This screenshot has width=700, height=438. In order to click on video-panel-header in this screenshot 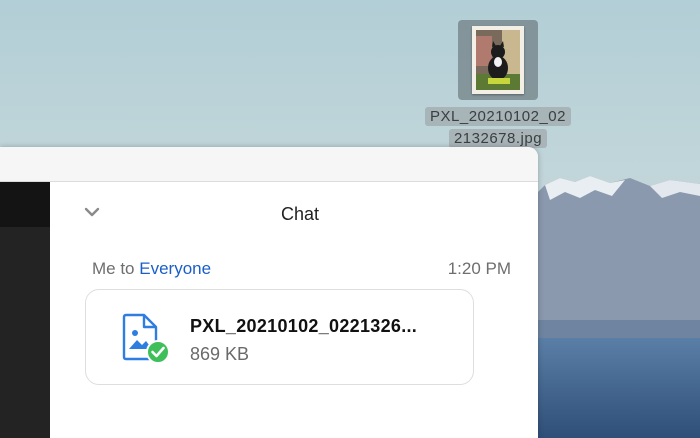, I will do `click(25, 204)`.